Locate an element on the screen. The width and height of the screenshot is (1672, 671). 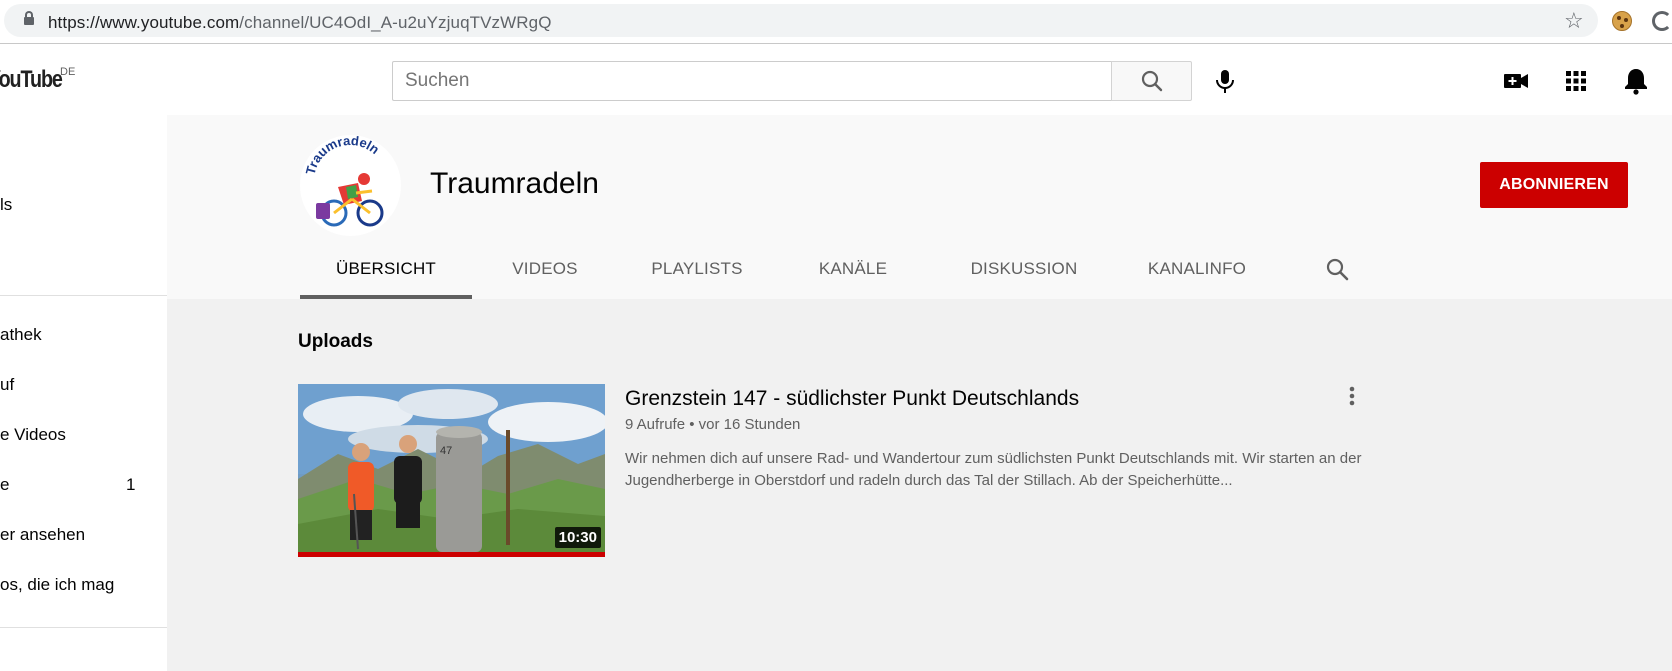
more-vertical-icon is located at coordinates (1352, 396).